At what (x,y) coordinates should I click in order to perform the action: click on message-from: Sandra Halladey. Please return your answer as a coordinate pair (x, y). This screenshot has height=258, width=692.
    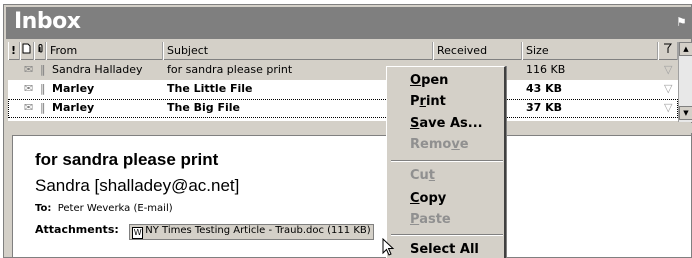
    Looking at the image, I should click on (97, 69).